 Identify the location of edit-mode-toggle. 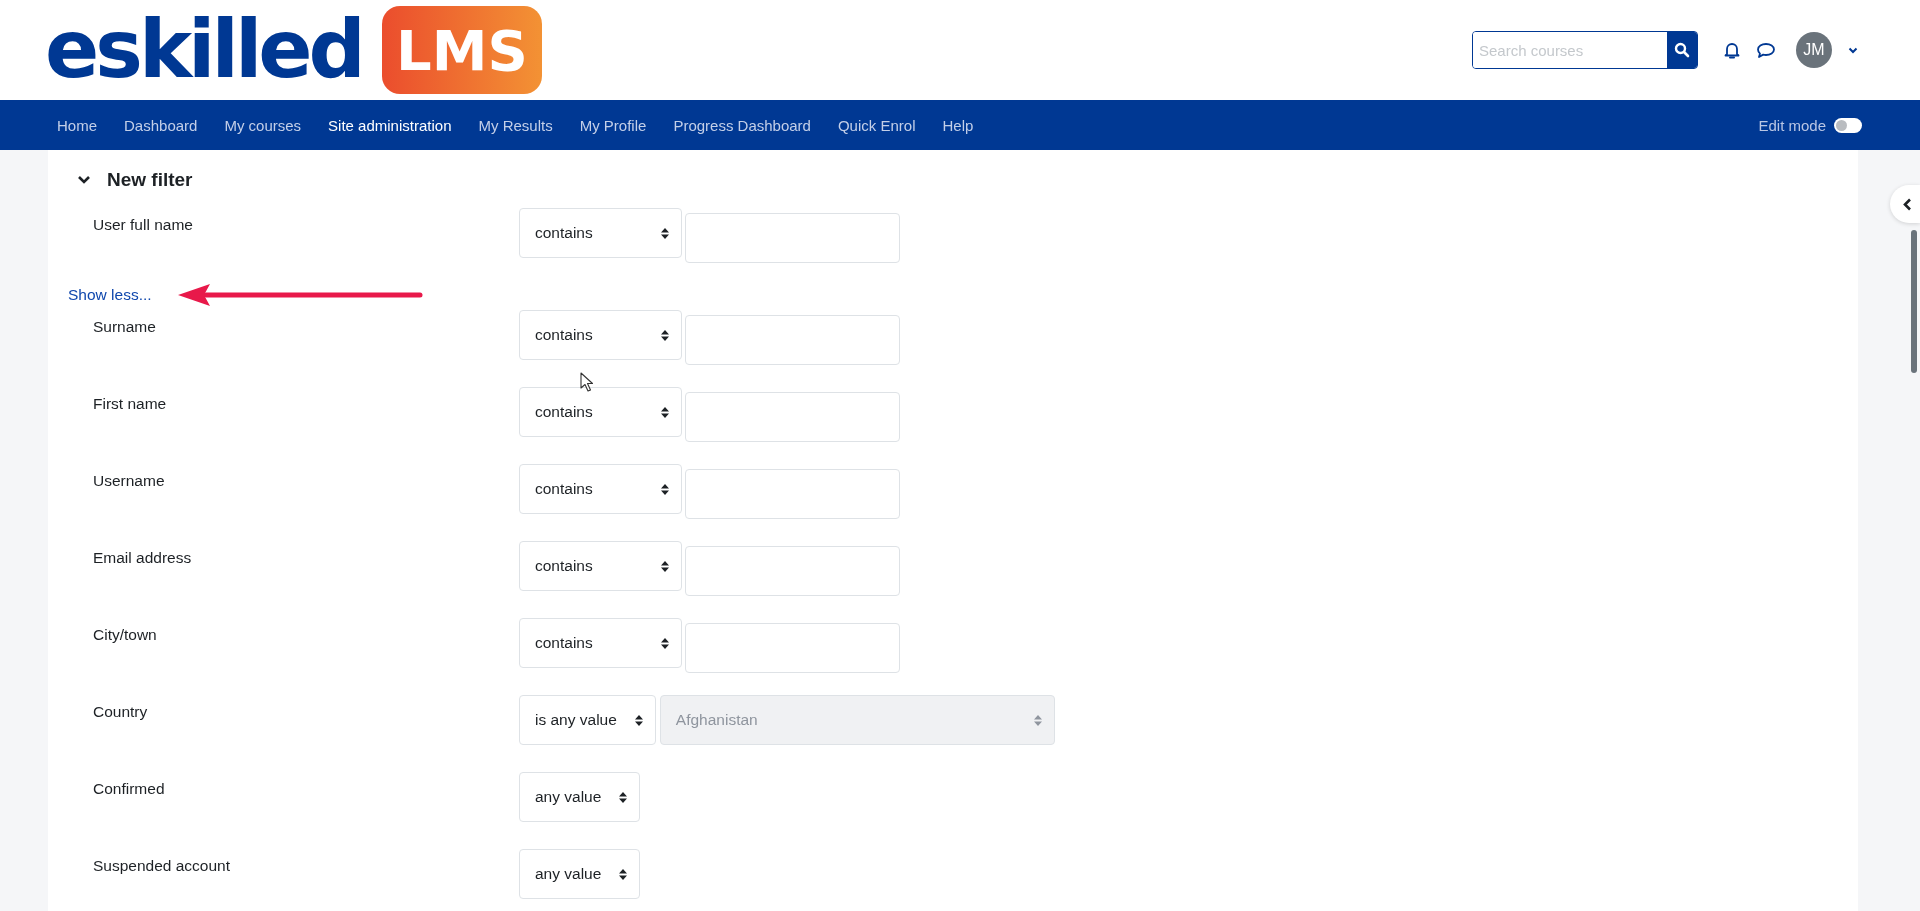
(1848, 125).